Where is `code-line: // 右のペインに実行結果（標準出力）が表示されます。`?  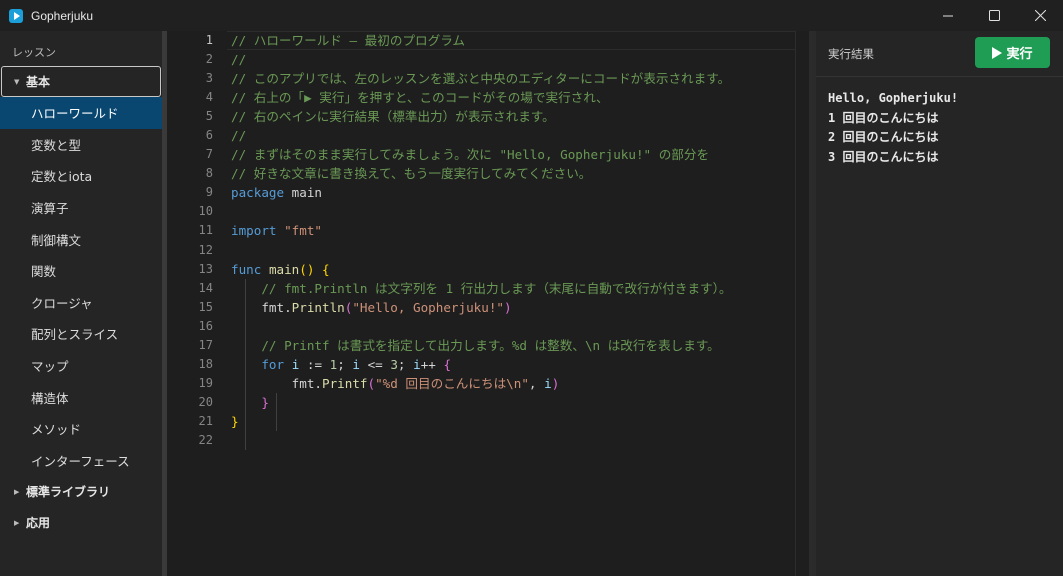 code-line: // 右のペインに実行結果（標準出力）が表示されます。 is located at coordinates (511, 116).